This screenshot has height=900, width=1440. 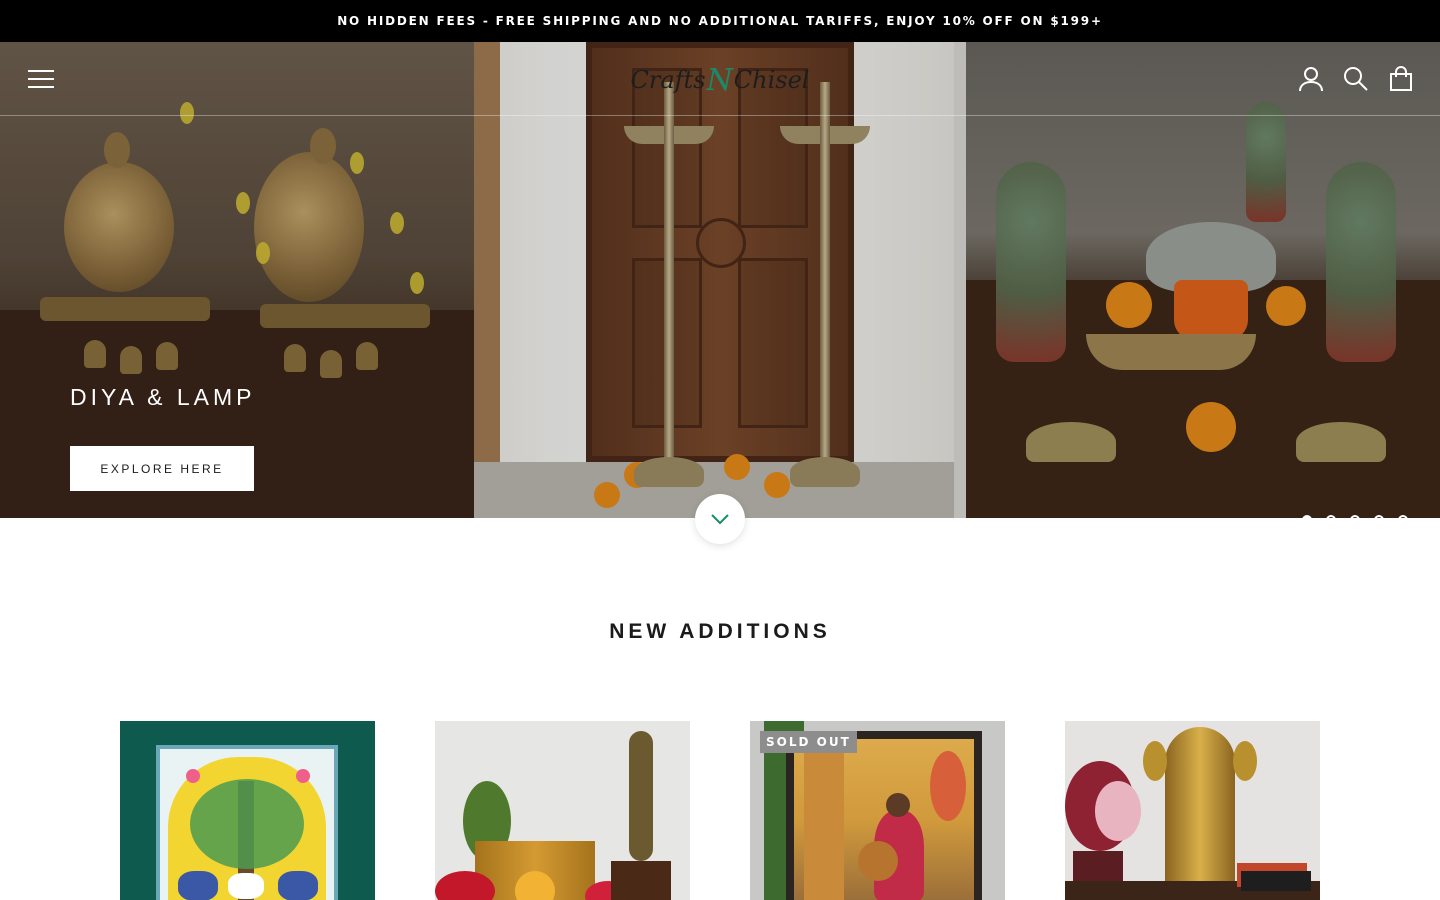 I want to click on slideshow-pagination, so click(x=1355, y=516).